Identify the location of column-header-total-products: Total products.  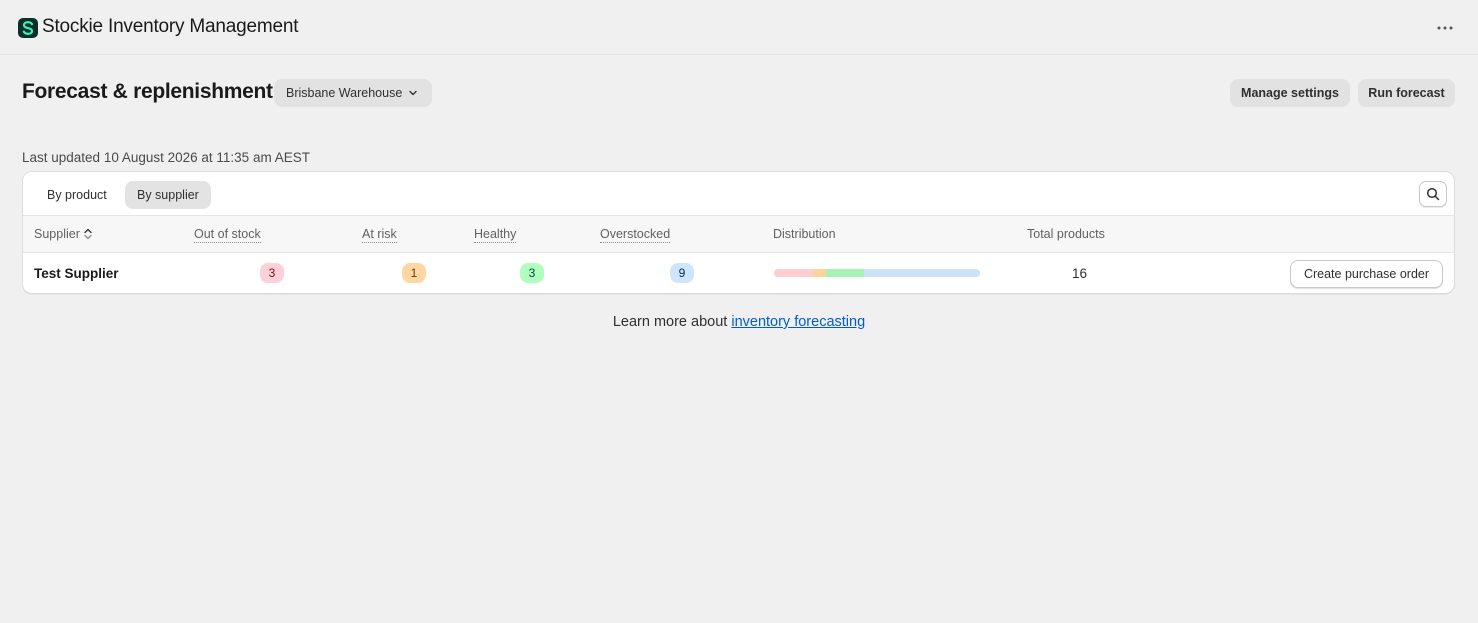
(1066, 234).